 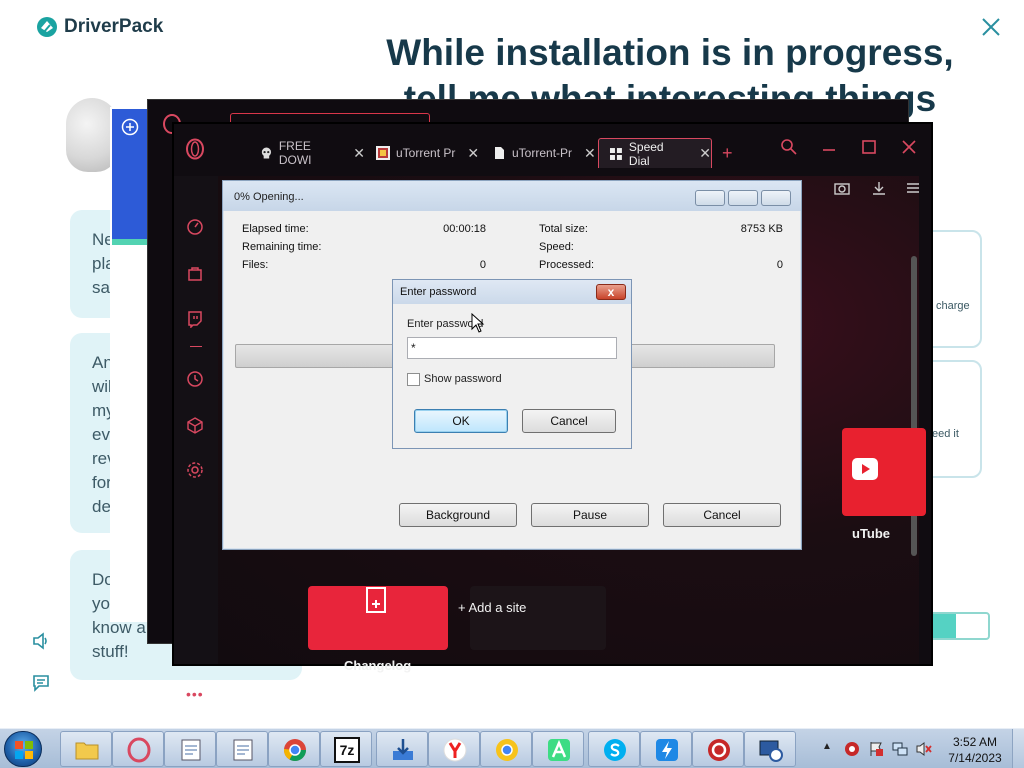 What do you see at coordinates (458, 515) in the screenshot?
I see `background-button: Background` at bounding box center [458, 515].